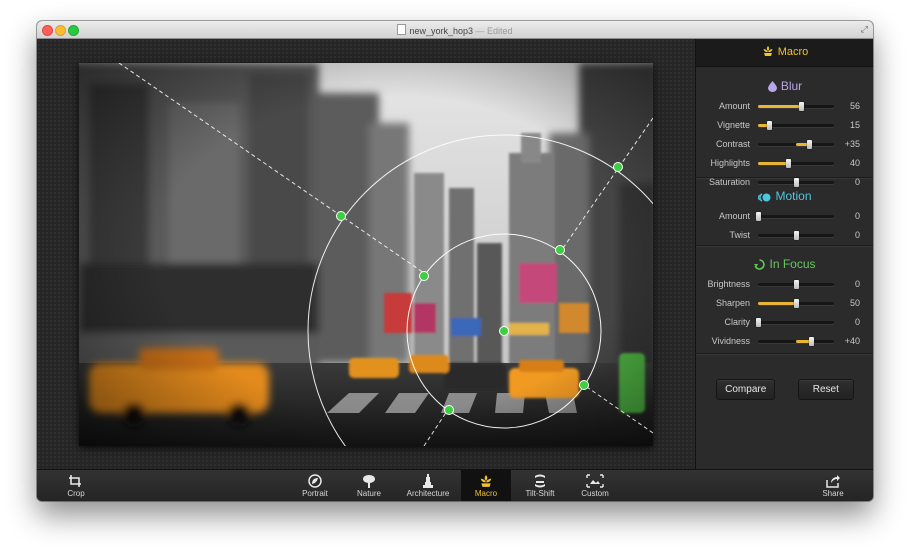 This screenshot has width=910, height=553. Describe the element at coordinates (825, 389) in the screenshot. I see `reset-button: Reset` at that location.